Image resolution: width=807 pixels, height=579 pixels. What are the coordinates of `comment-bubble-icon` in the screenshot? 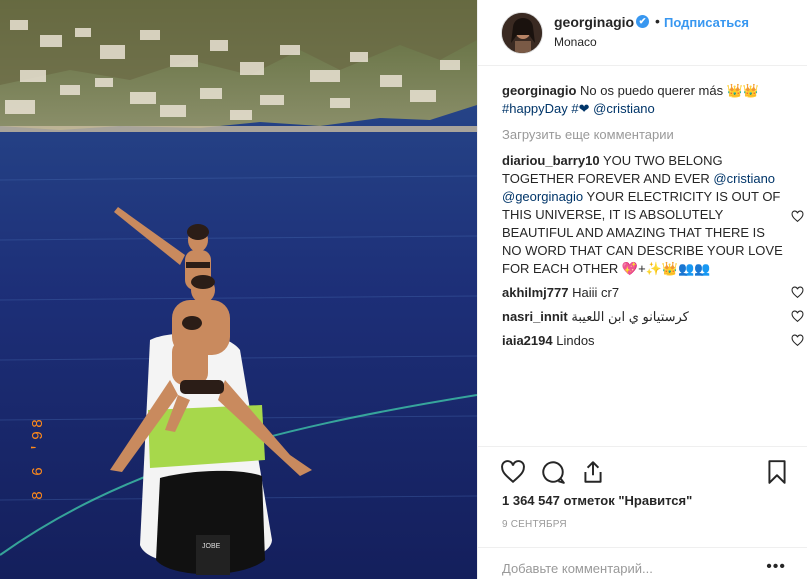 It's located at (553, 472).